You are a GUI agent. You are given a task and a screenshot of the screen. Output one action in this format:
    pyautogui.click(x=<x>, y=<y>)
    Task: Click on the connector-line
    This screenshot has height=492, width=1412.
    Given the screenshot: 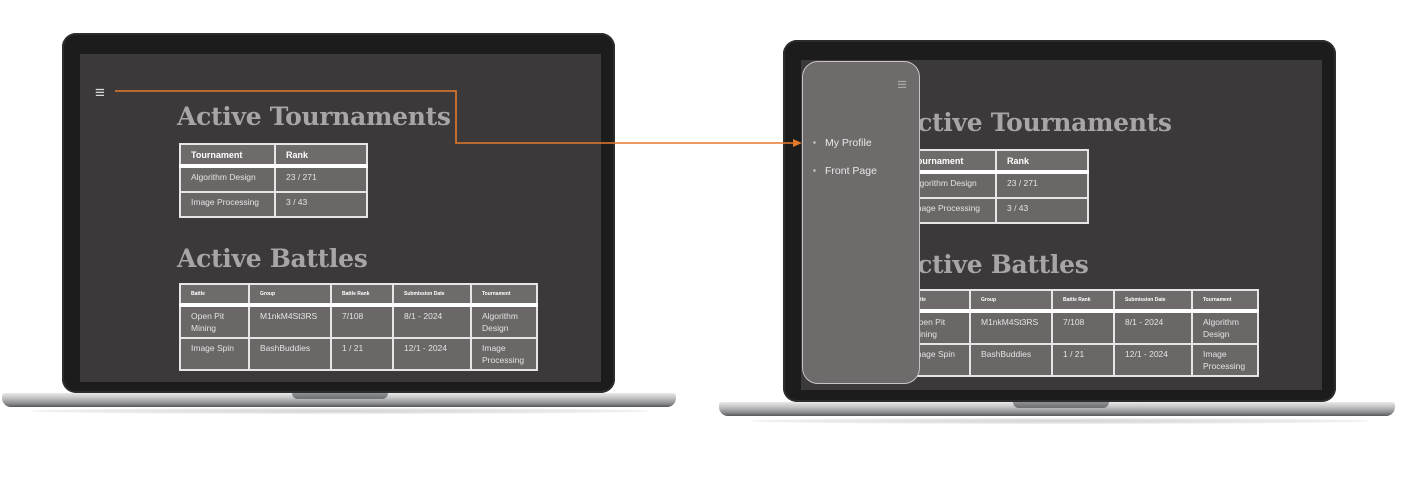 What is the action you would take?
    pyautogui.click(x=455, y=117)
    